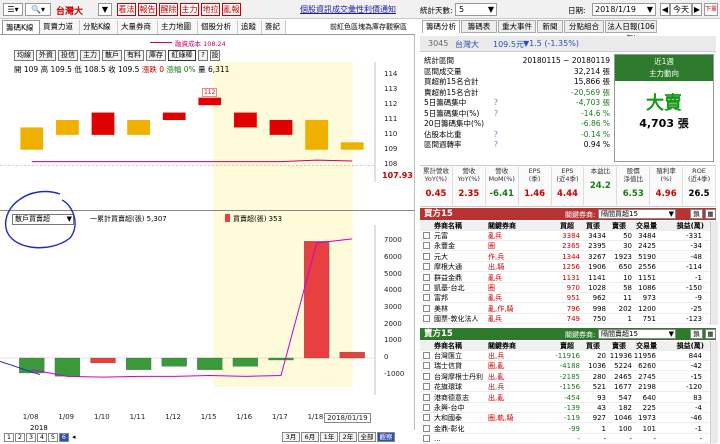  What do you see at coordinates (380, 9) in the screenshot?
I see `top-link: 利價通知` at bounding box center [380, 9].